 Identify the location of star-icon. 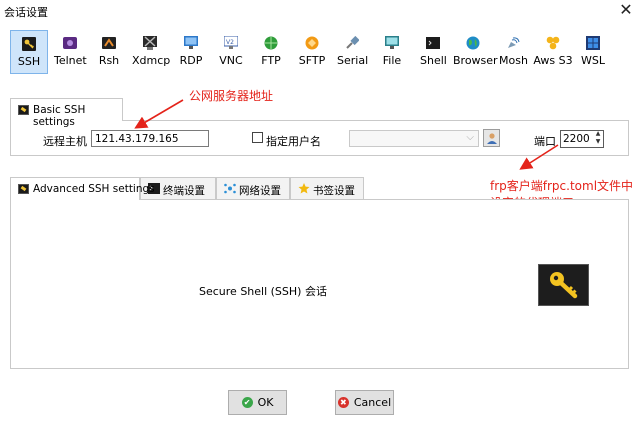
(304, 188).